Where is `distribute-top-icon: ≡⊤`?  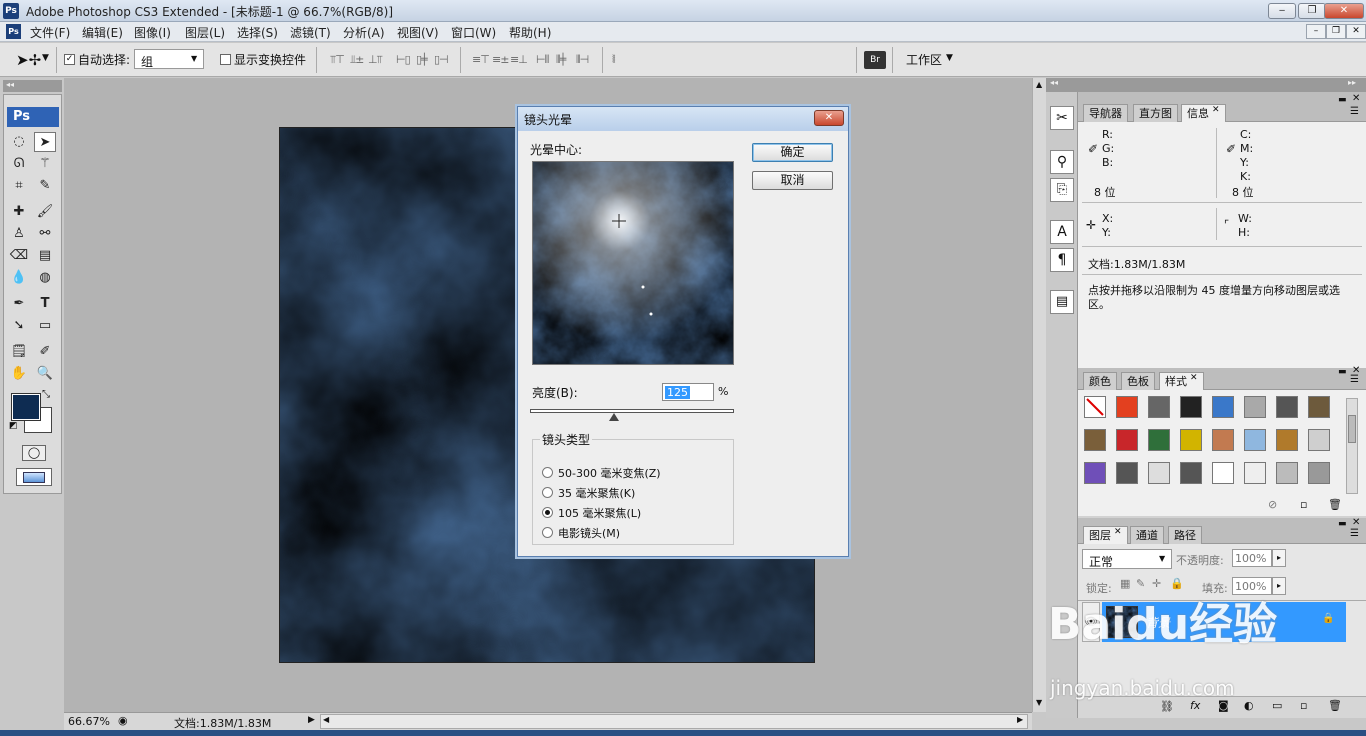
distribute-top-icon: ≡⊤ is located at coordinates (483, 60).